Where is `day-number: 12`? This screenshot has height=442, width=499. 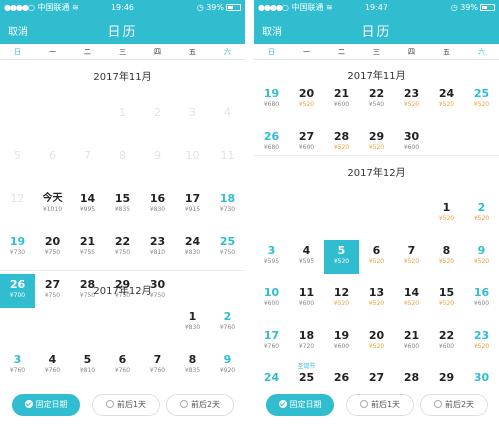
day-number: 12 is located at coordinates (341, 292).